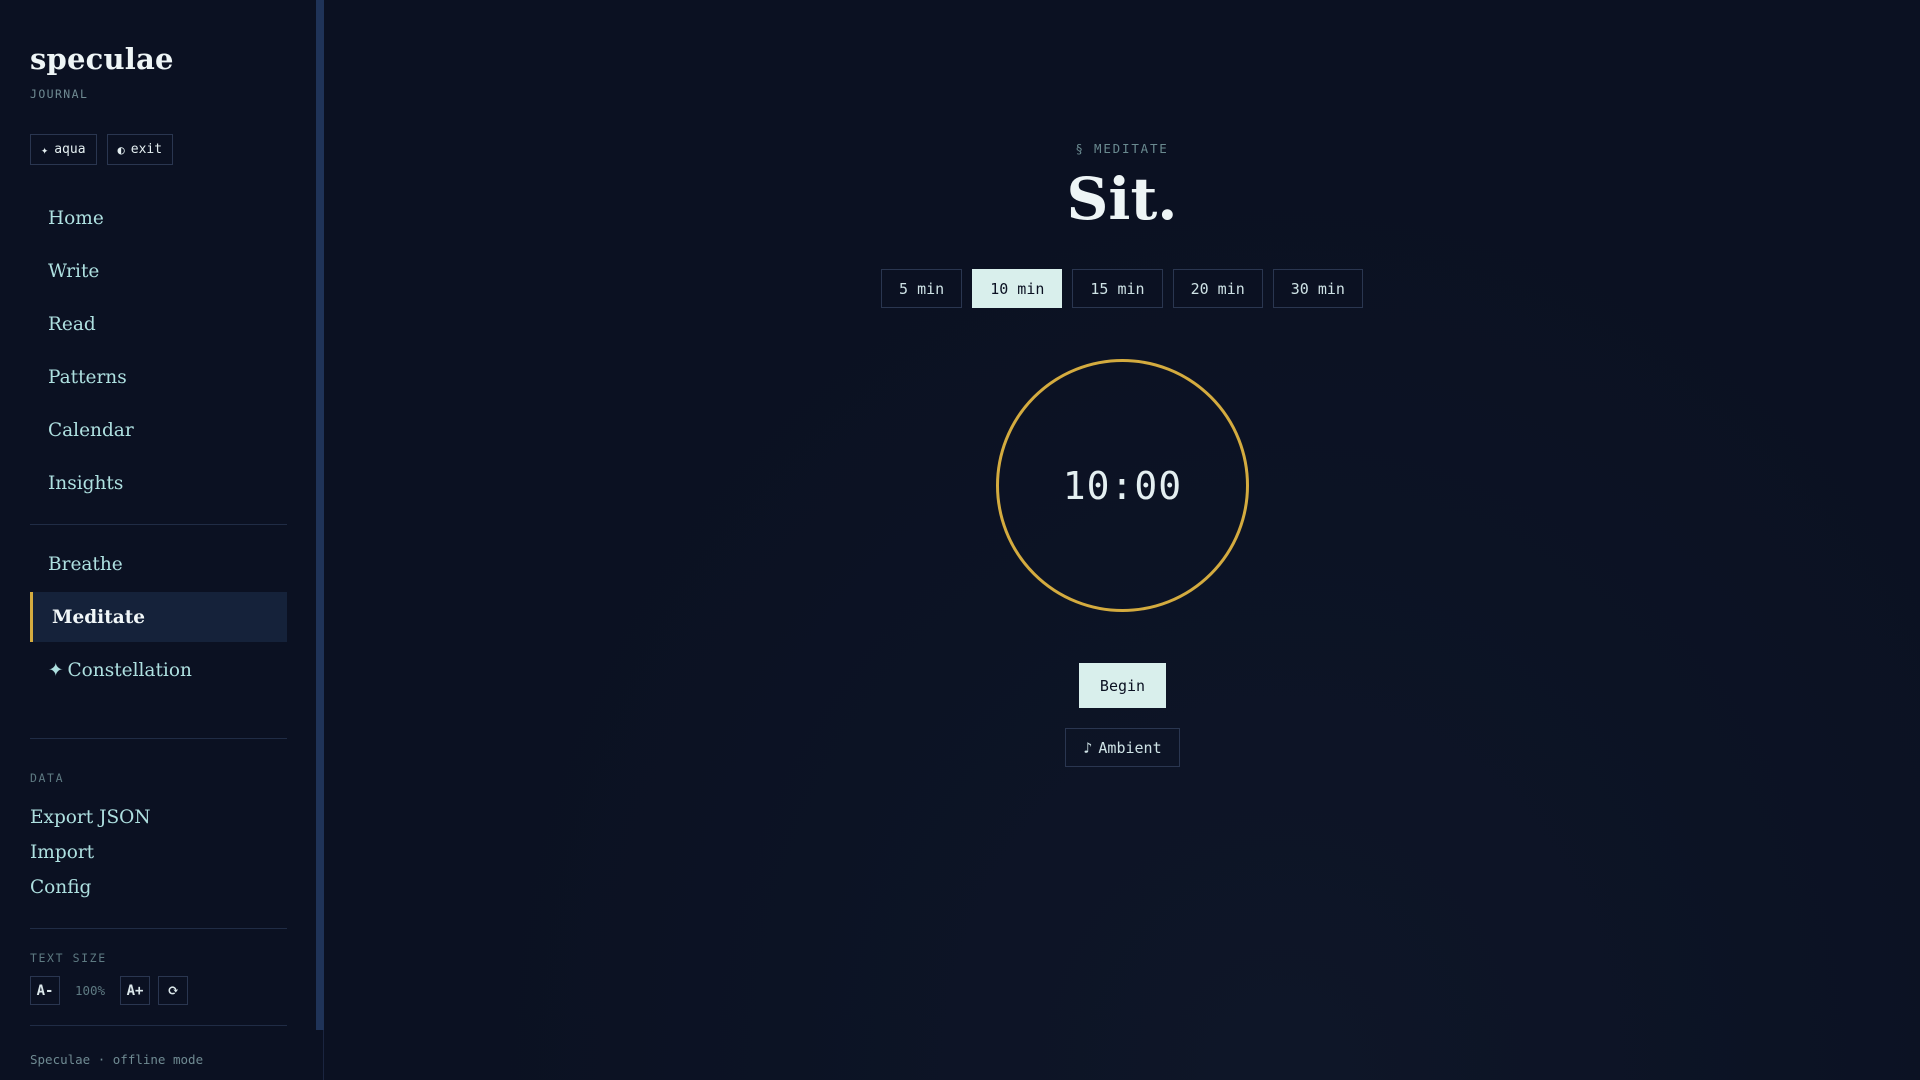 The width and height of the screenshot is (1920, 1080). I want to click on nav-item-constellation: ✦ Constellation, so click(158, 670).